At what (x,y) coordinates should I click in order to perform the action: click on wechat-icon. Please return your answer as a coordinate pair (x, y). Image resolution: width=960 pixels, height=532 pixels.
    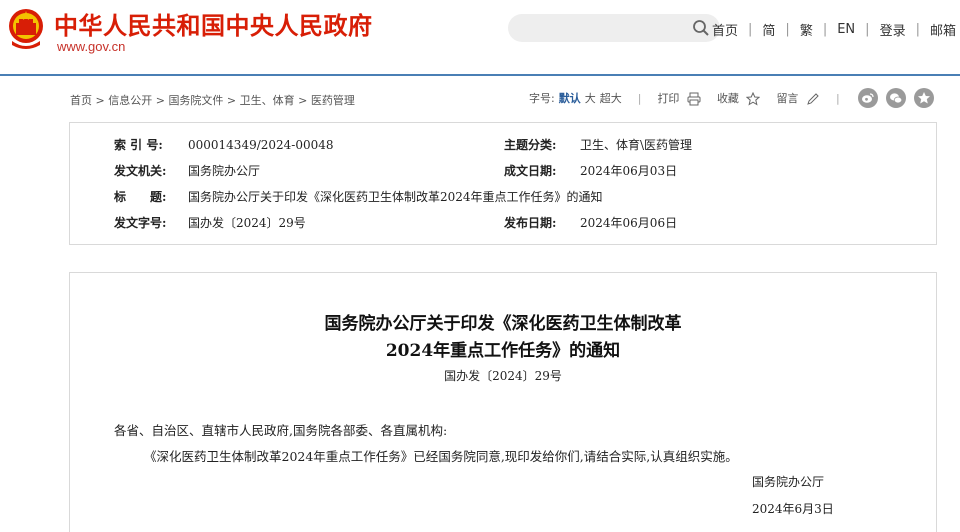
    Looking at the image, I should click on (896, 98).